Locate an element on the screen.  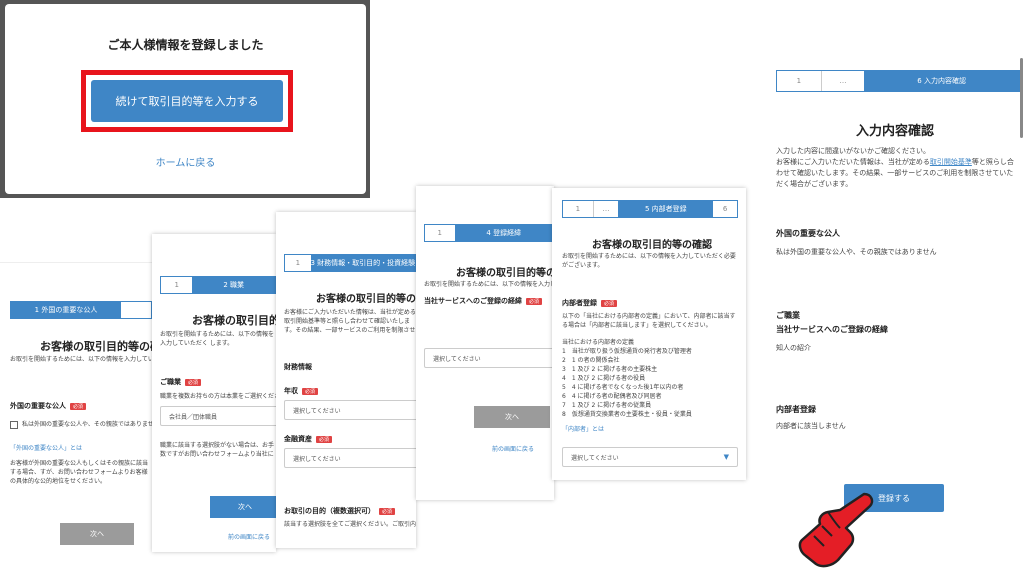
step-6: 6 is located at coordinates (725, 209).